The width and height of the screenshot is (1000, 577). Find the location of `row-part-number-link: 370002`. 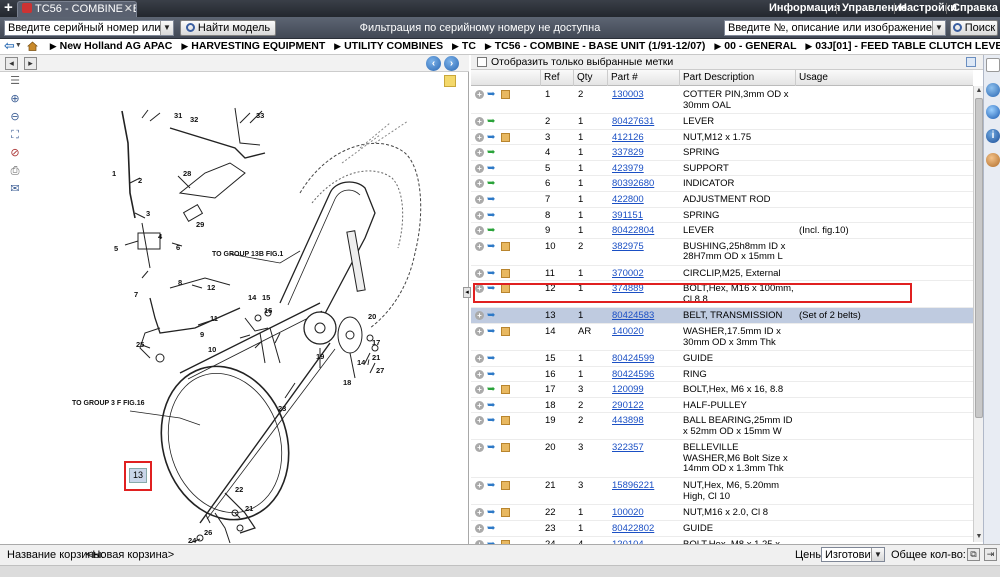

row-part-number-link: 370002 is located at coordinates (628, 274).